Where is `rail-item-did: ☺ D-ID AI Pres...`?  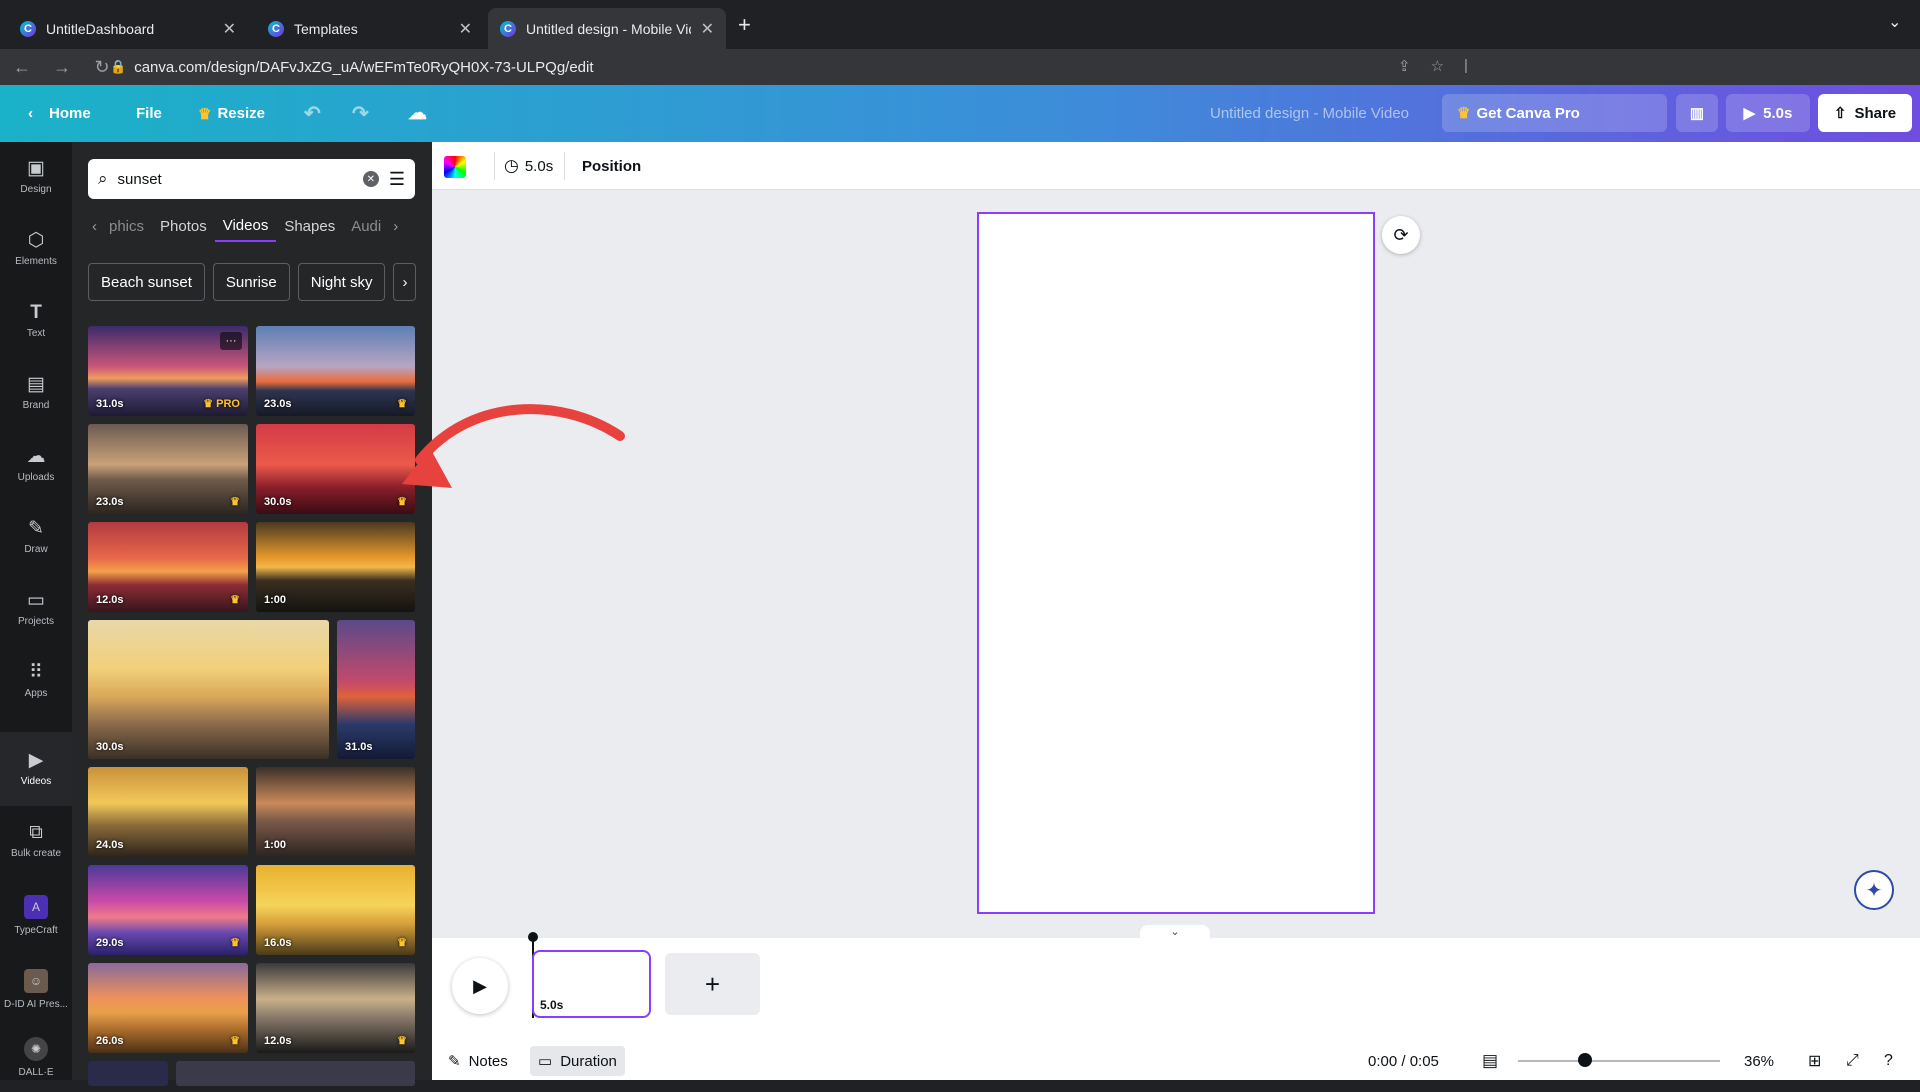 rail-item-did: ☺ D-ID AI Pres... is located at coordinates (36, 989).